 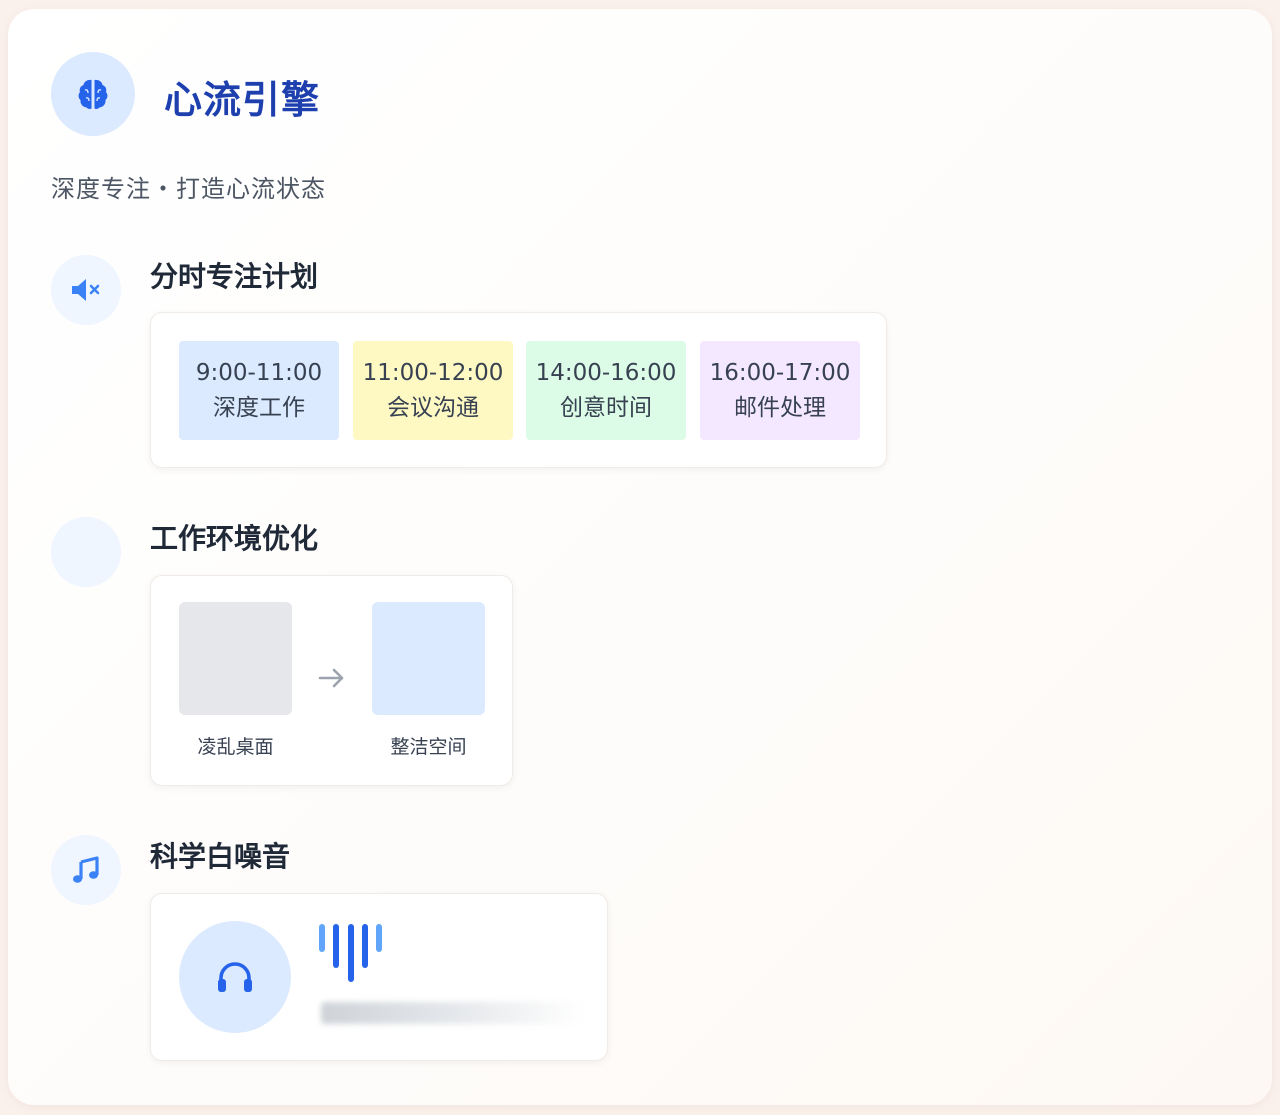 What do you see at coordinates (780, 390) in the screenshot?
I see `schedule-slot: 16:00-17:00 邮件处理` at bounding box center [780, 390].